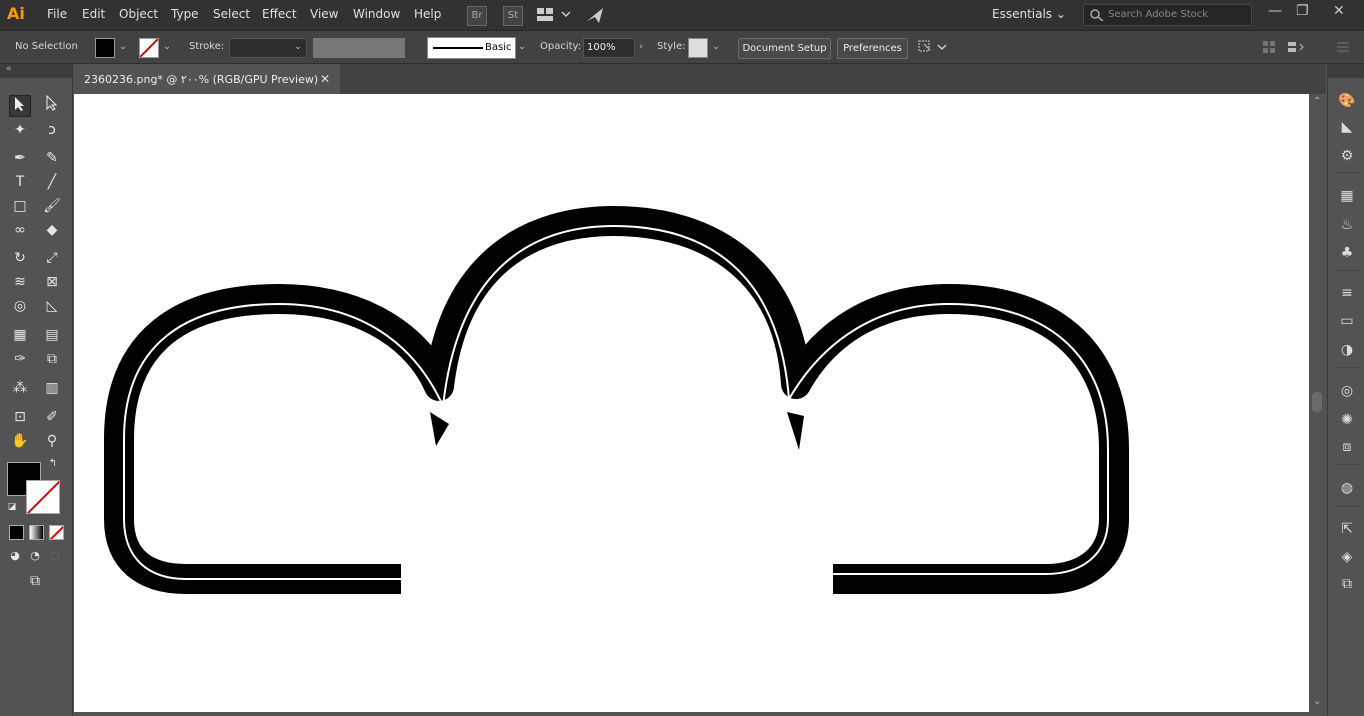  What do you see at coordinates (359, 48) in the screenshot?
I see `variable-width-profile` at bounding box center [359, 48].